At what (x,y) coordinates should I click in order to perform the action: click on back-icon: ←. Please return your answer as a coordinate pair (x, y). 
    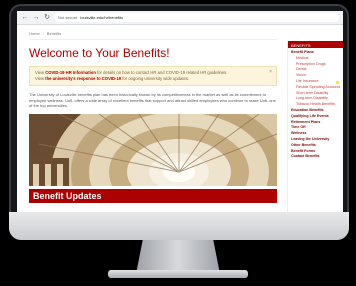
    Looking at the image, I should click on (25, 18).